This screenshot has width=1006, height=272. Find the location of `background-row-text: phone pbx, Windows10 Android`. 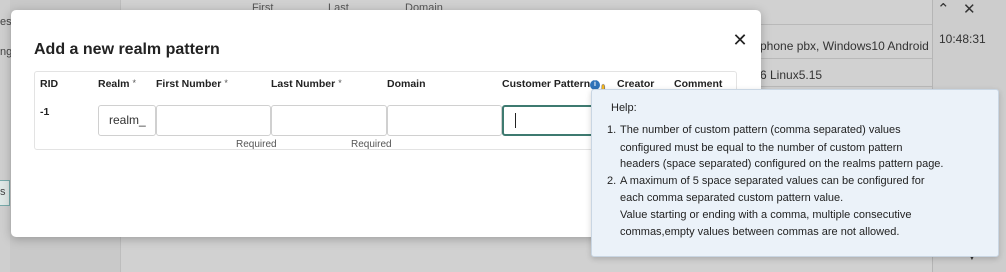

background-row-text: phone pbx, Windows10 Android is located at coordinates (844, 46).